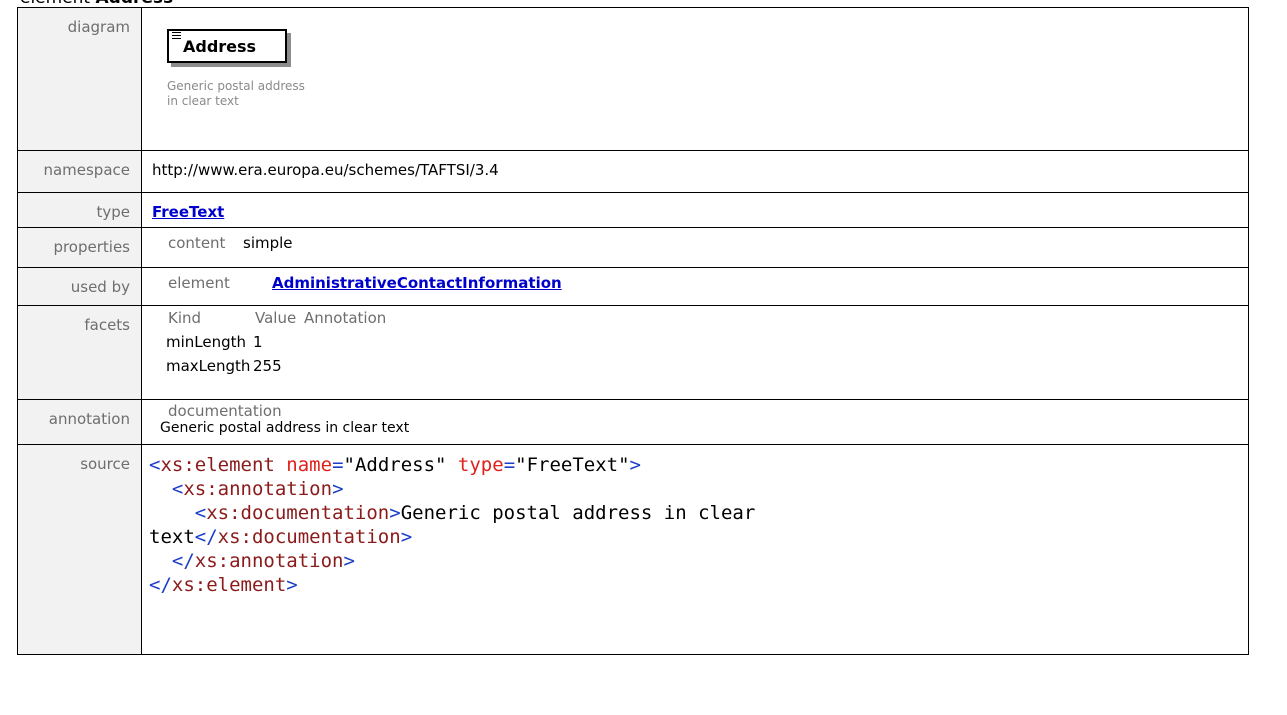 The width and height of the screenshot is (1287, 715). What do you see at coordinates (760, 283) in the screenshot?
I see `used-by-link: AdministrativeContactInformation` at bounding box center [760, 283].